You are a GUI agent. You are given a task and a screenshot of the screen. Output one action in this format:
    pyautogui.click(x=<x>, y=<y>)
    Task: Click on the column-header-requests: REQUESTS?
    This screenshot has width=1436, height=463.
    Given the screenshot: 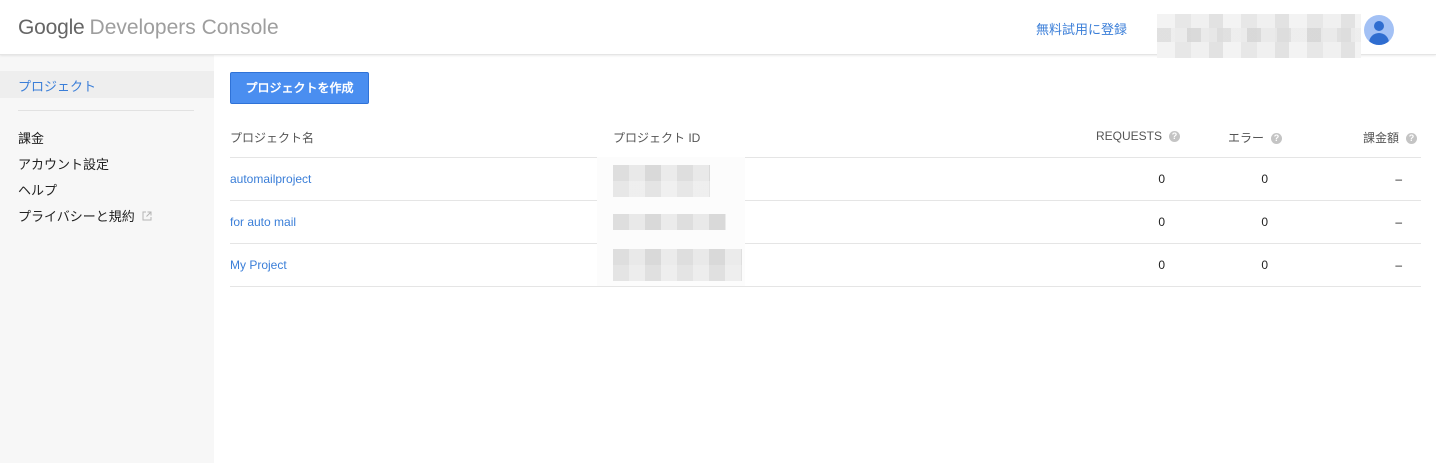 What is the action you would take?
    pyautogui.click(x=1120, y=136)
    